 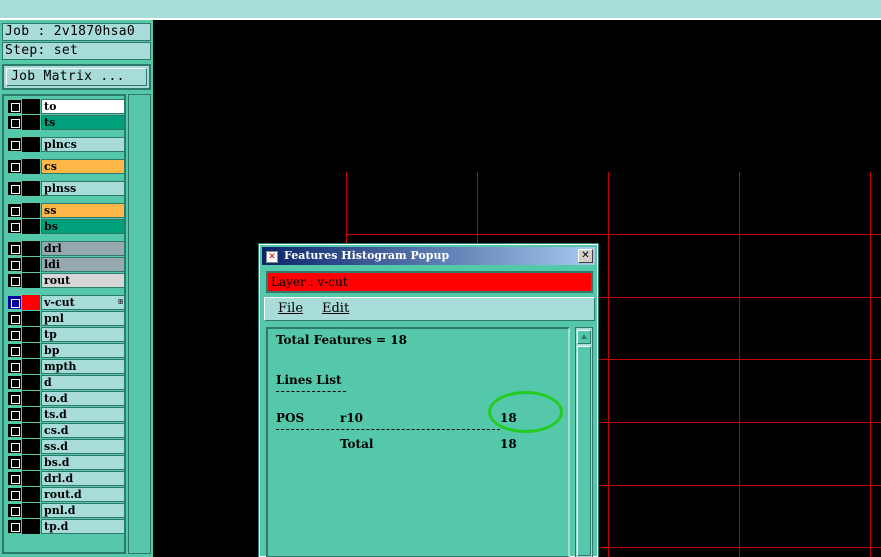 I want to click on layer-row-mpth: mpth, so click(x=66, y=366).